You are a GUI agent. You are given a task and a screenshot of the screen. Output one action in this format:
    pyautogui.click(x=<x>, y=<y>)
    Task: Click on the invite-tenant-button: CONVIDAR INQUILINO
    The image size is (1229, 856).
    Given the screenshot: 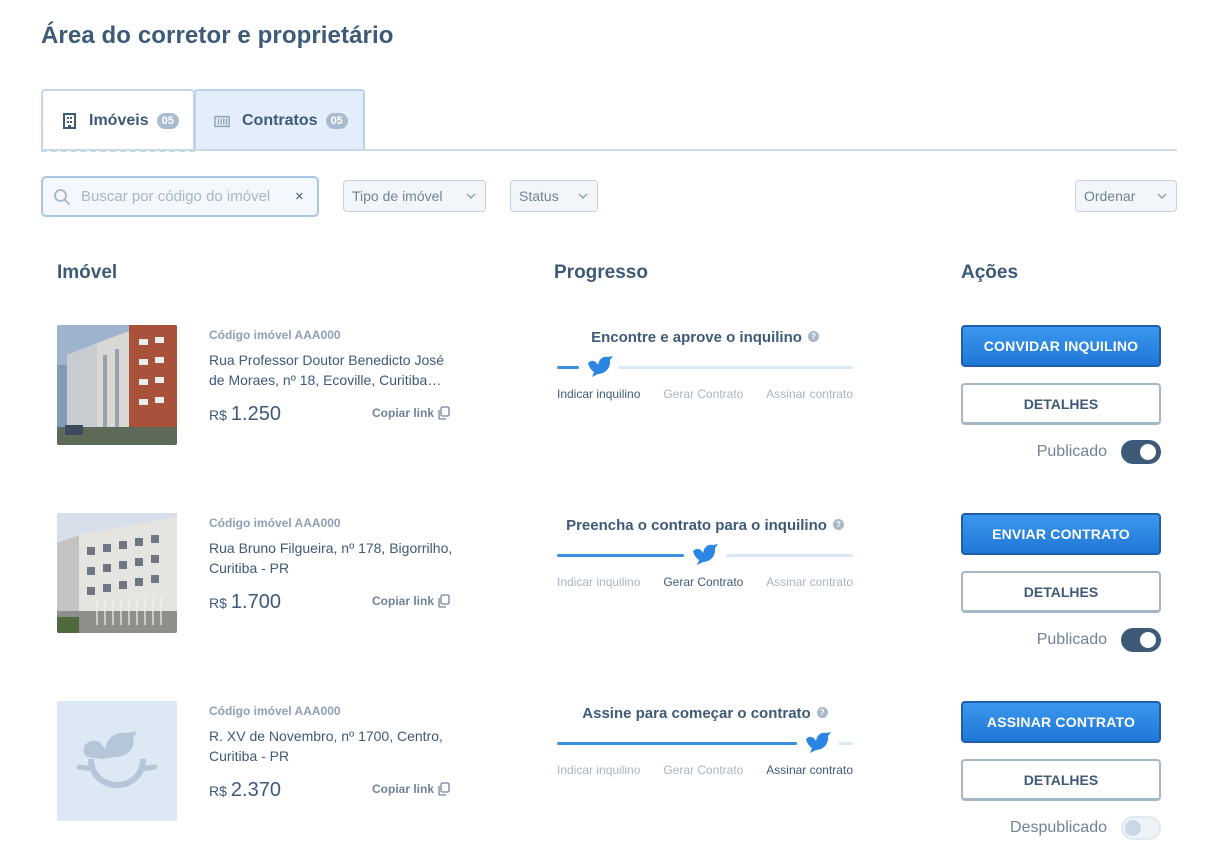 What is the action you would take?
    pyautogui.click(x=1061, y=346)
    